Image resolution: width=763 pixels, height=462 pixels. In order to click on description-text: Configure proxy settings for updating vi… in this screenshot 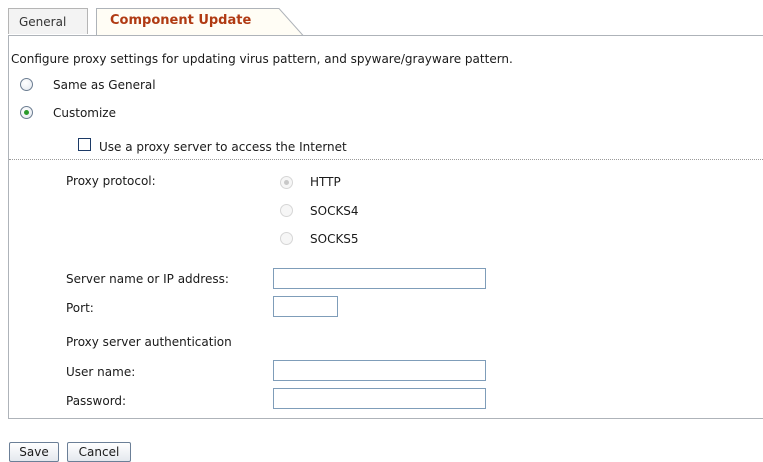, I will do `click(262, 59)`.